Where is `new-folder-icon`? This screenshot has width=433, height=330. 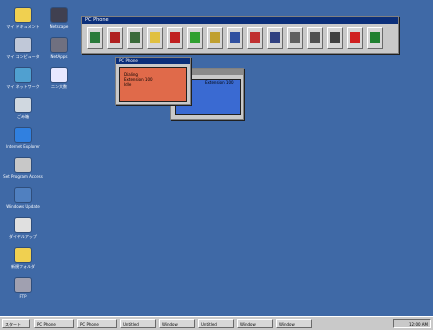 new-folder-icon is located at coordinates (23, 255).